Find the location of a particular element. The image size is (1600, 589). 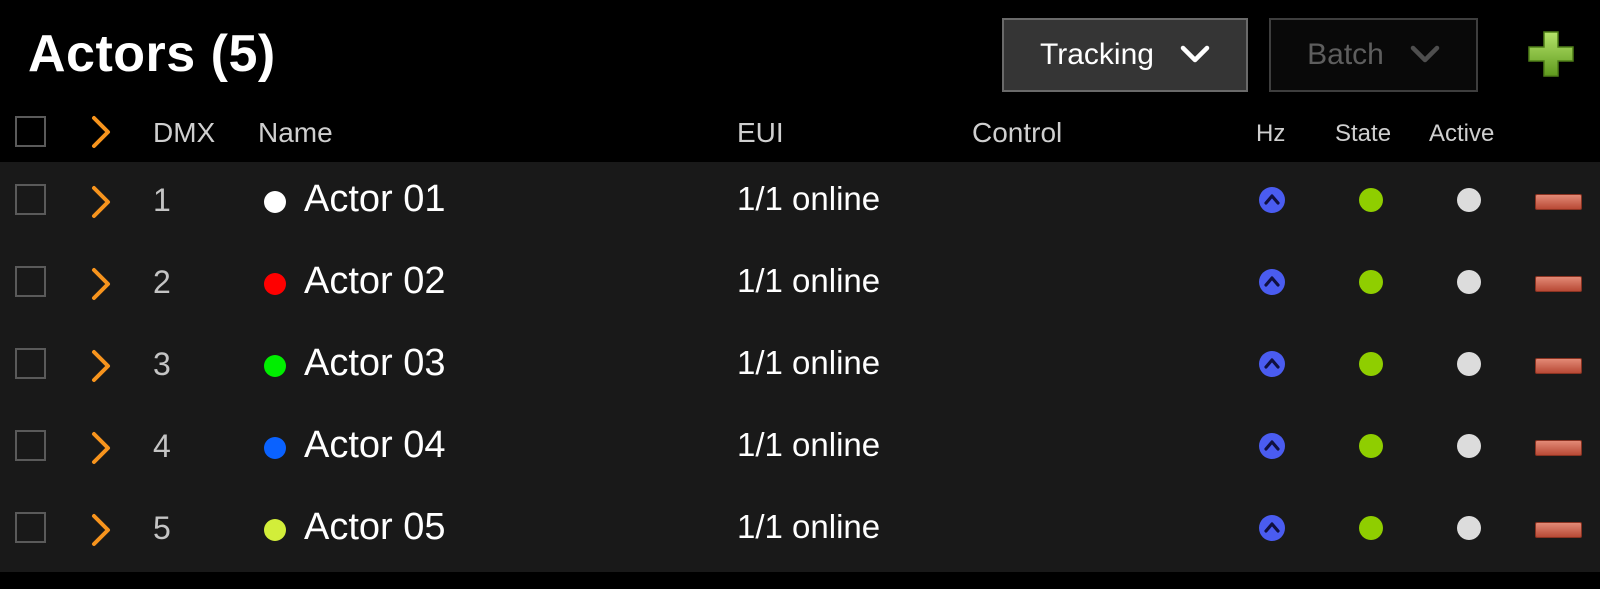

column-dmx: DMX is located at coordinates (184, 133).